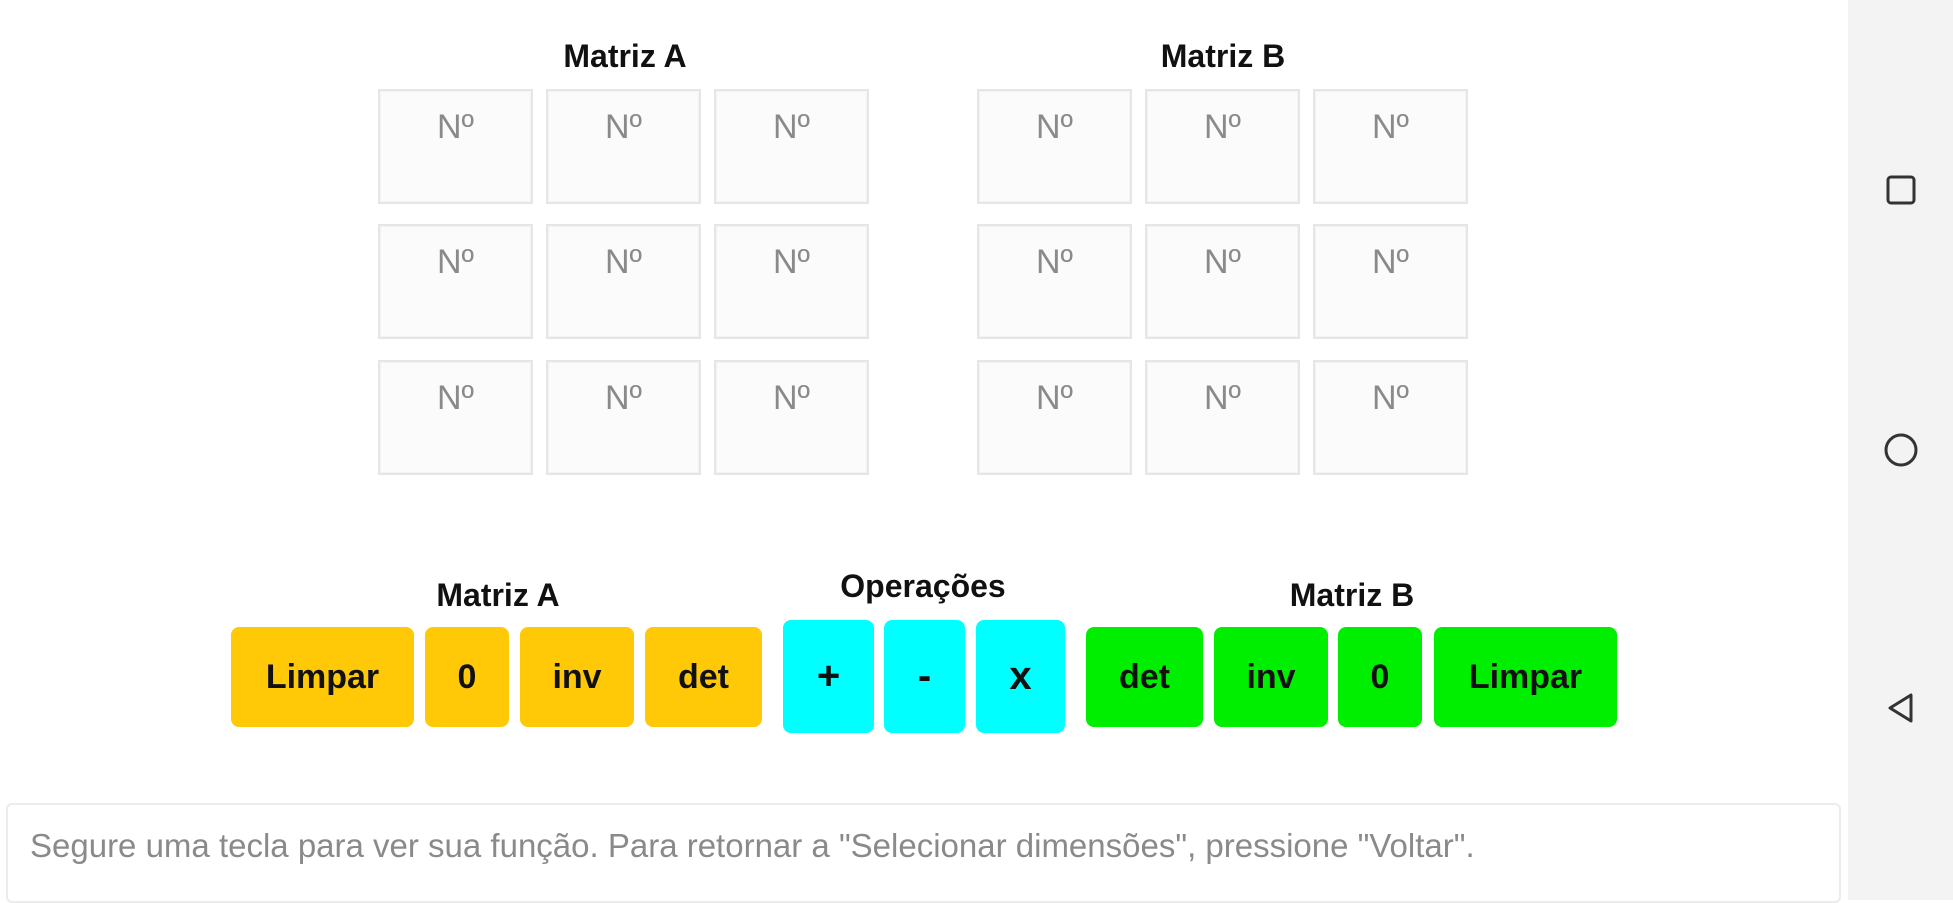 This screenshot has height=903, width=1953. I want to click on recent-apps-icon, so click(1900, 190).